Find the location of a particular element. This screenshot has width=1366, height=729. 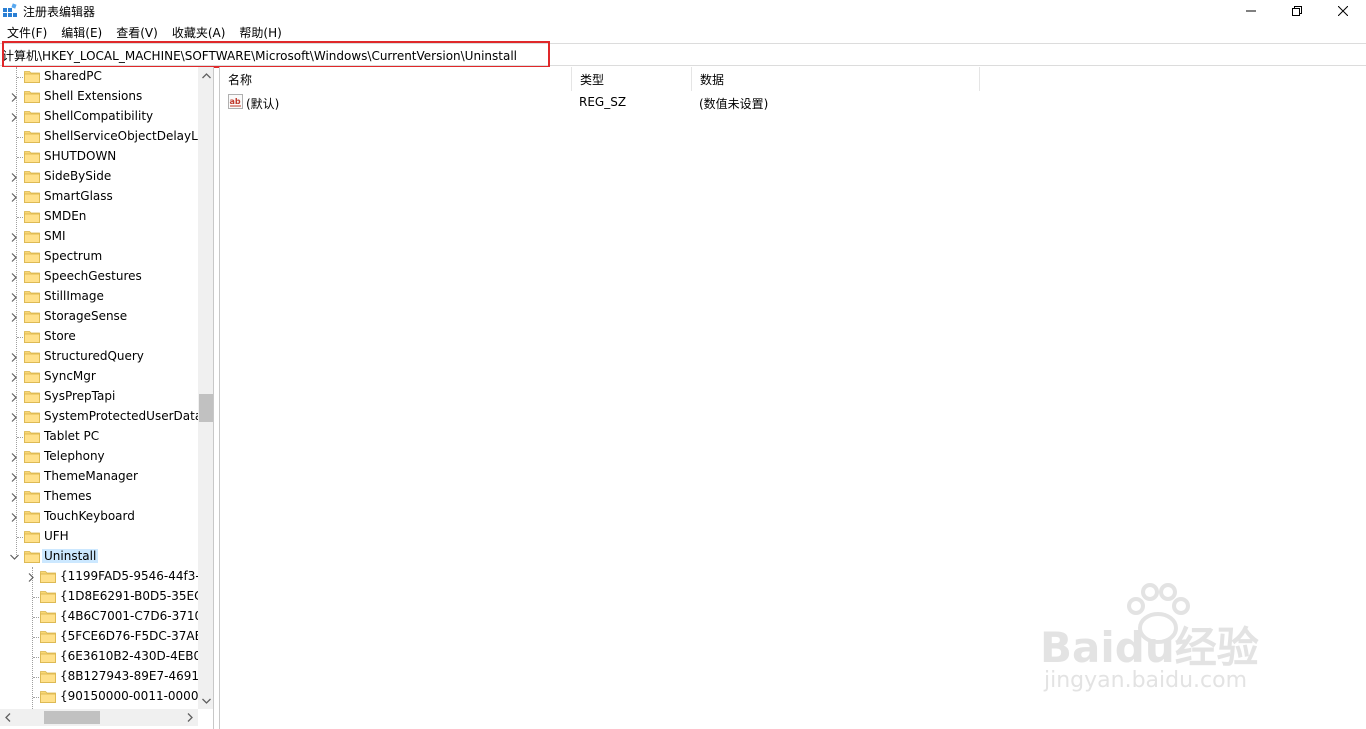

menu-edit: 编辑(E) is located at coordinates (81, 32).